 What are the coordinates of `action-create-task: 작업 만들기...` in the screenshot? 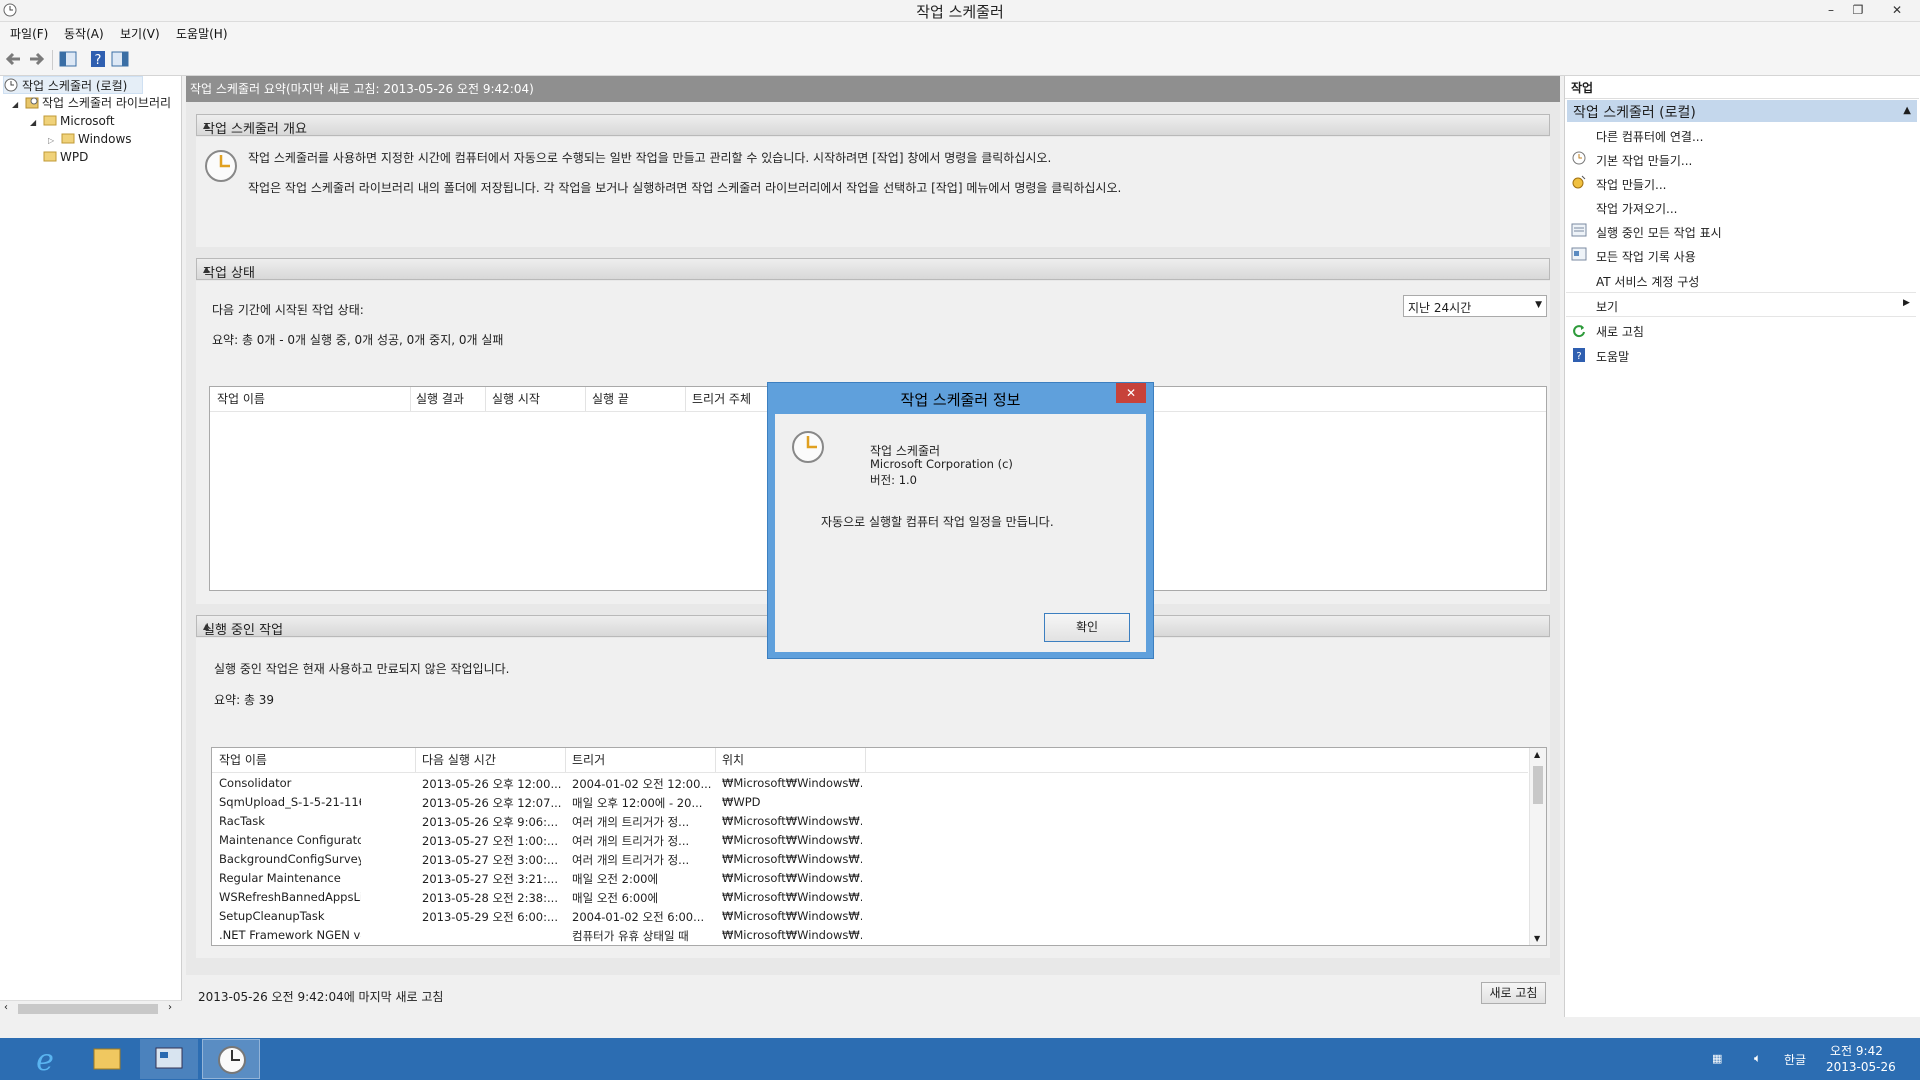 It's located at (1631, 184).